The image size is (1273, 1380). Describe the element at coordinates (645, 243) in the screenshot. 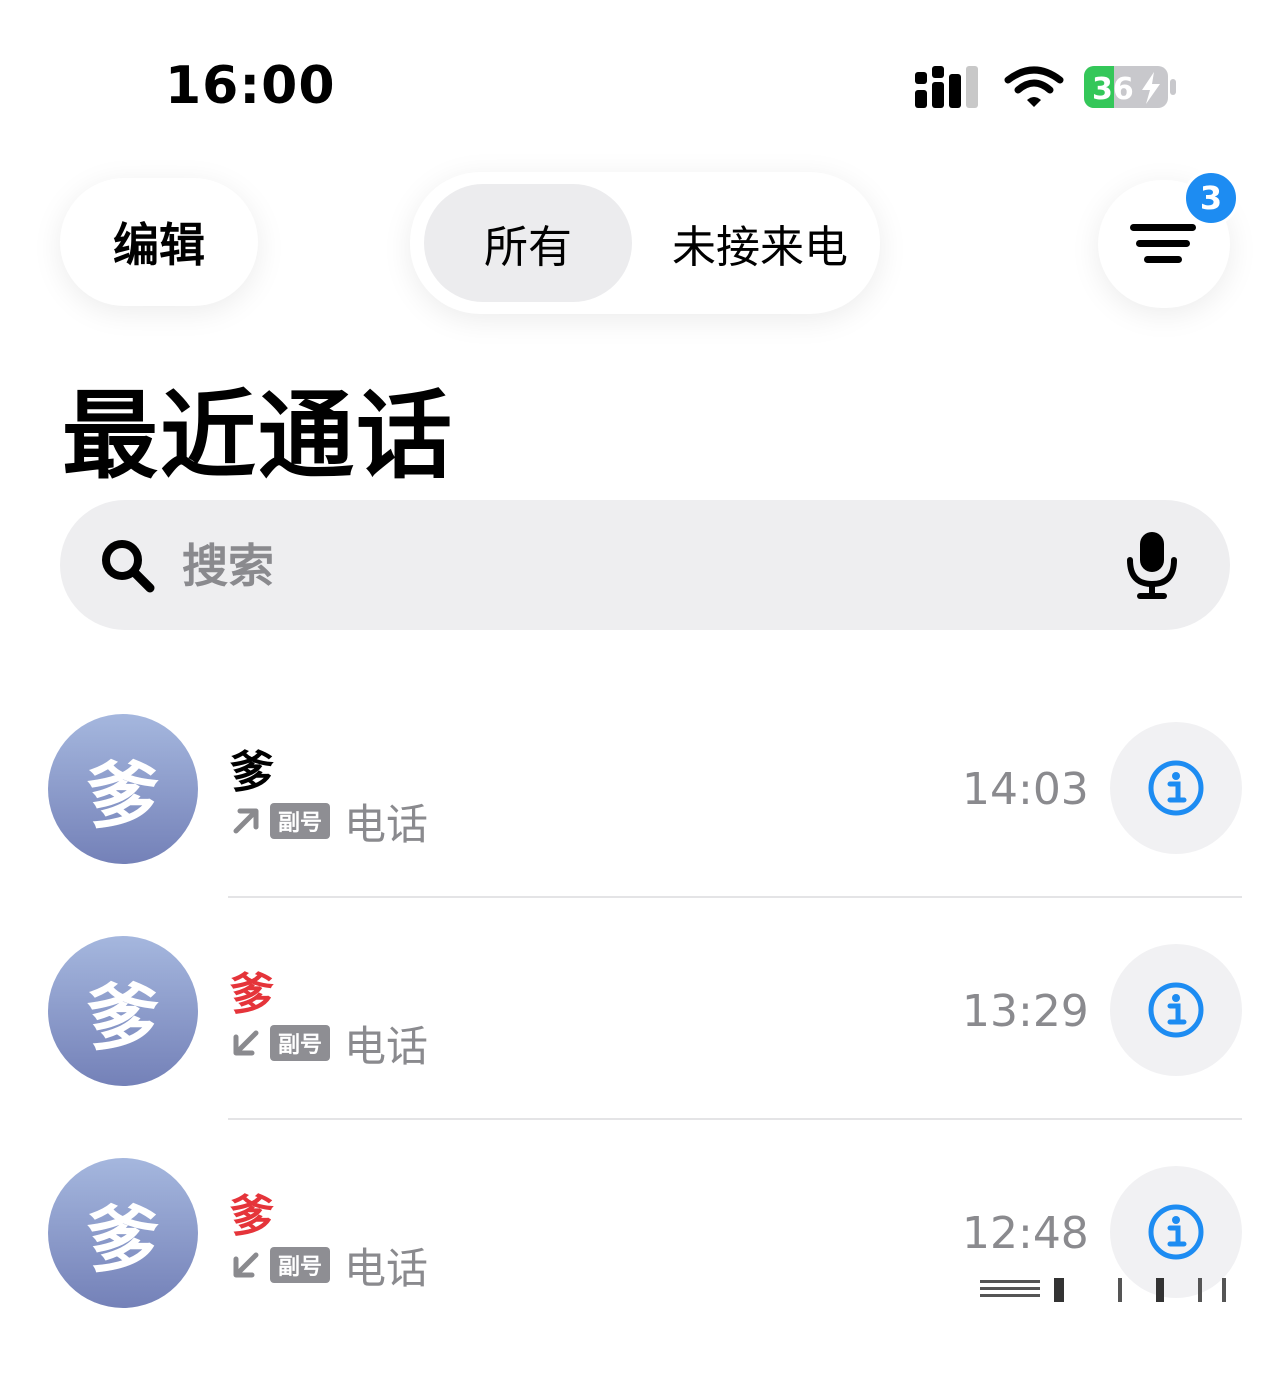

I see `segmented-control: 所有 未接来电` at that location.